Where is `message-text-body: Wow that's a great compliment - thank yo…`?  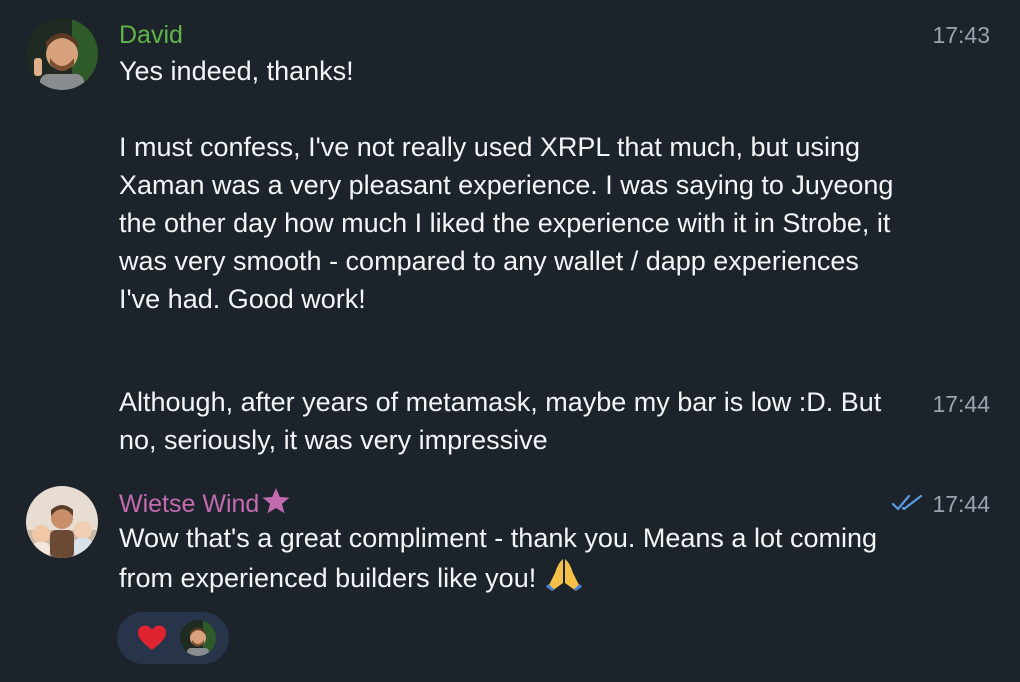
message-text-body: Wow that's a great compliment - thank yo… is located at coordinates (502, 558).